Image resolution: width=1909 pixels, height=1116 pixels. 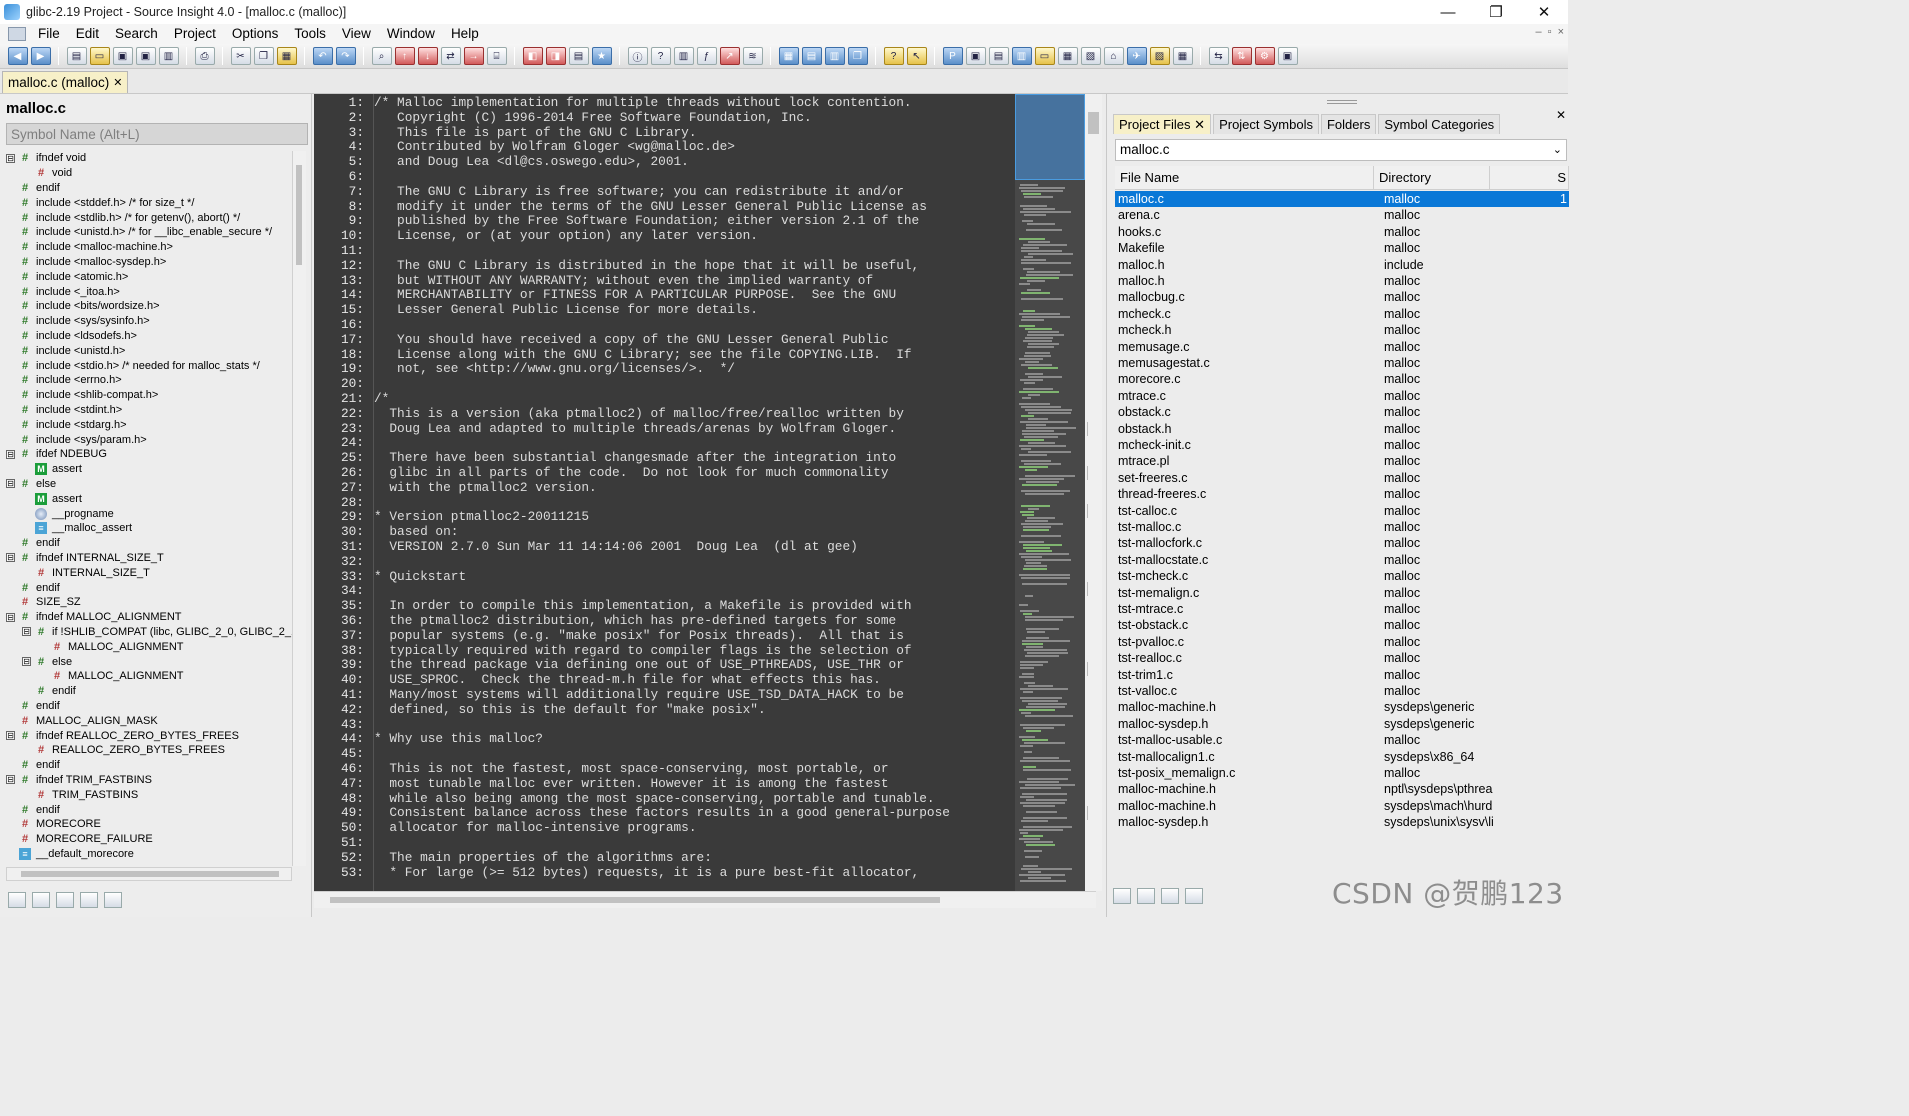 I want to click on file-row: malloc-sysdep.h sysdeps\unix\sysv\li, so click(x=1342, y=822).